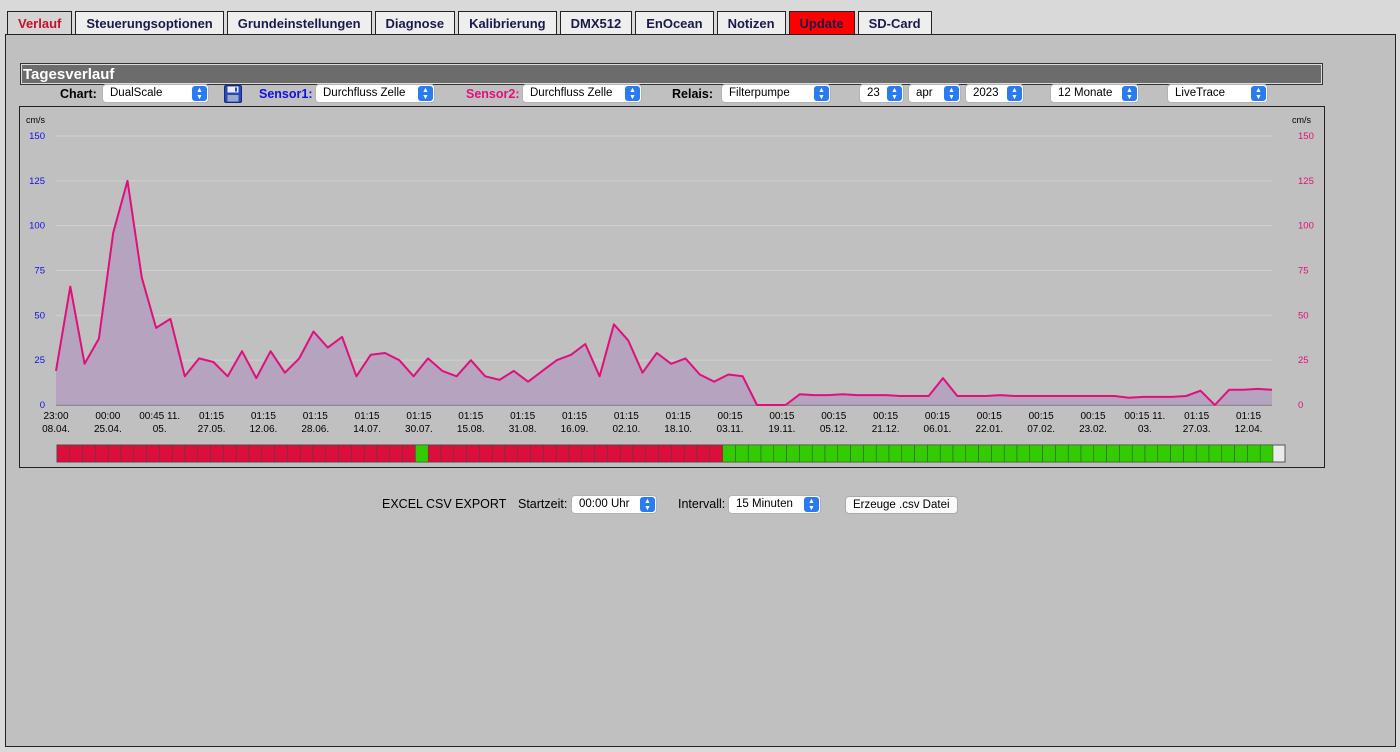  What do you see at coordinates (881, 93) in the screenshot?
I see `day-select: 23 ▲ ▼` at bounding box center [881, 93].